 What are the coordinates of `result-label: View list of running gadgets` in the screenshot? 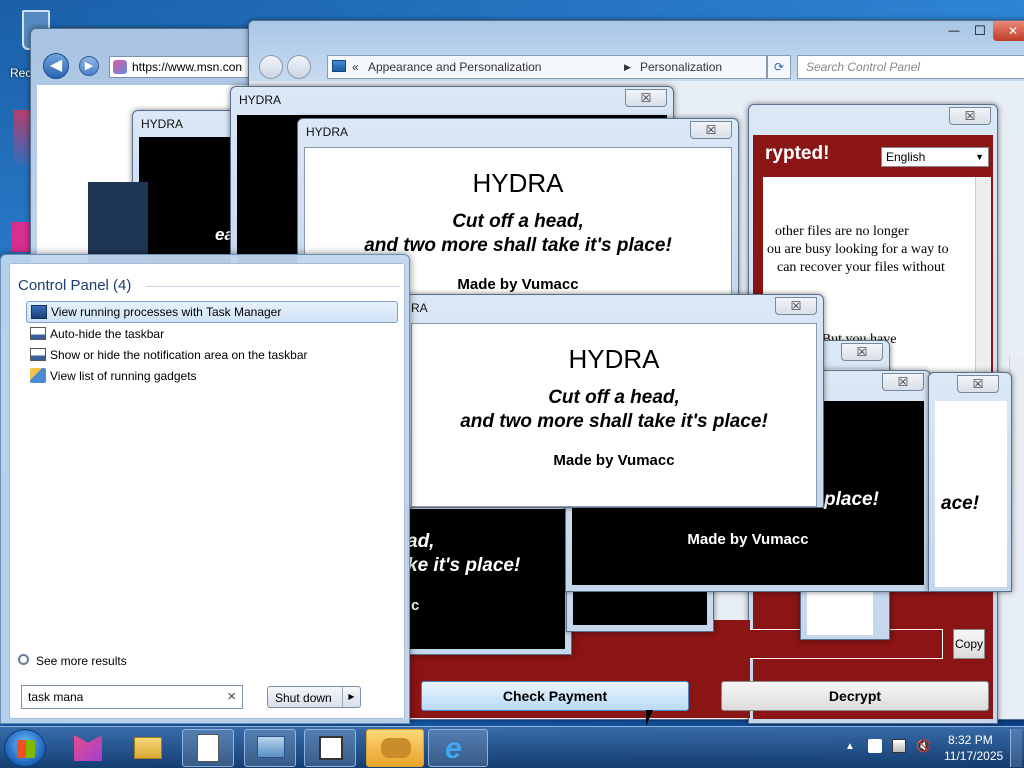 It's located at (123, 376).